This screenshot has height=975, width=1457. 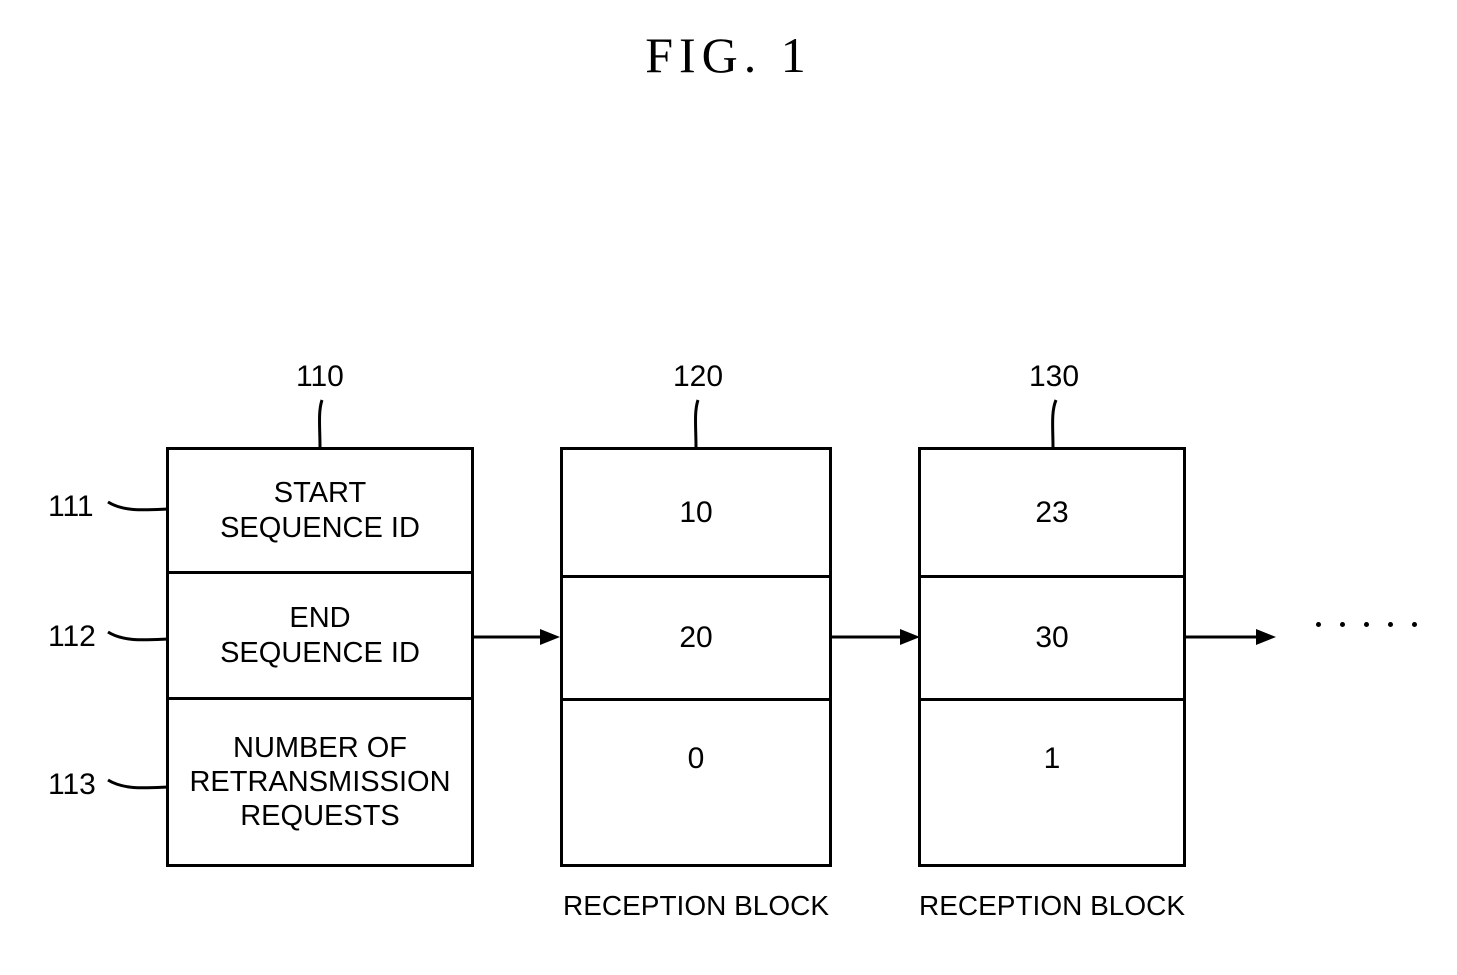 What do you see at coordinates (72, 784) in the screenshot?
I see `reference-numeral-113: 113` at bounding box center [72, 784].